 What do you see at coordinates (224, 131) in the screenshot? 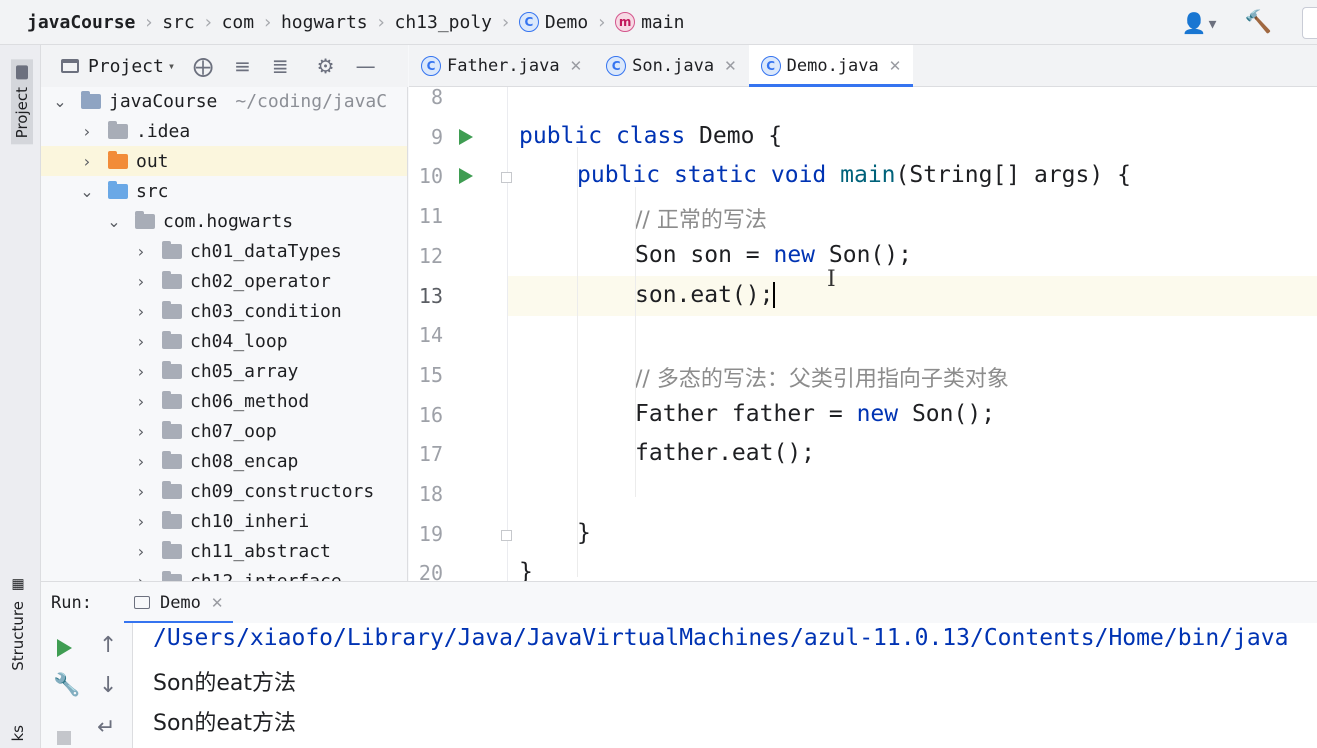
I see `tree-item: › .idea` at bounding box center [224, 131].